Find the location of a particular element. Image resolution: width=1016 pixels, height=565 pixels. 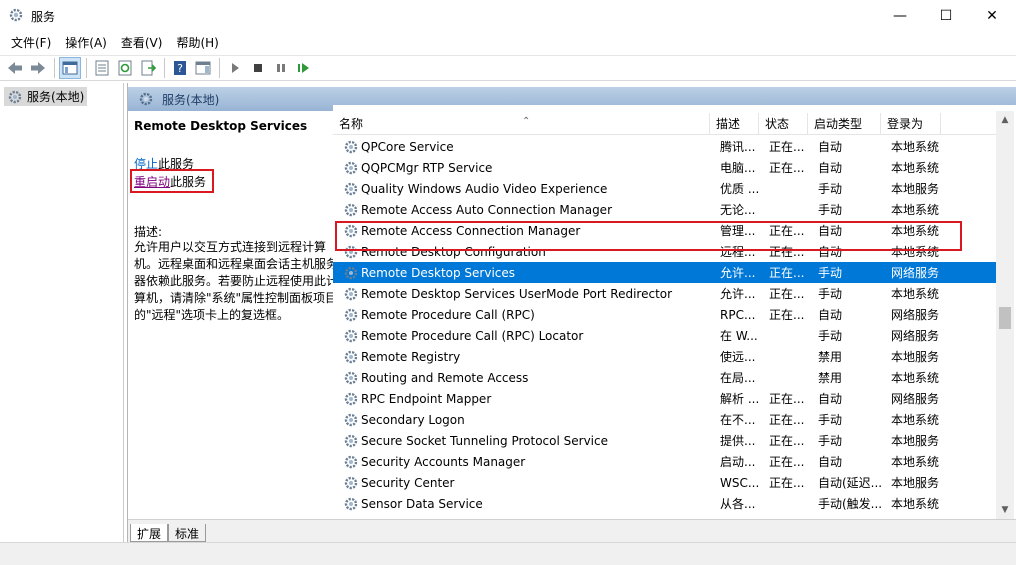

pause-service-button is located at coordinates (281, 68).